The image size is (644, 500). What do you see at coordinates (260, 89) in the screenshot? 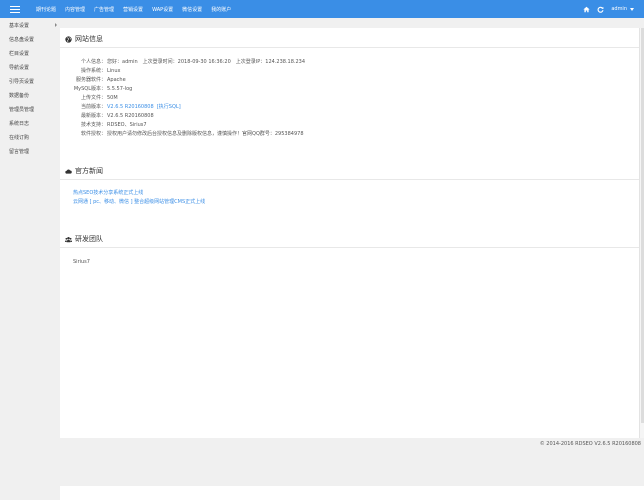
I see `info-row: MySQL版本： 5.5.57-log` at bounding box center [260, 89].